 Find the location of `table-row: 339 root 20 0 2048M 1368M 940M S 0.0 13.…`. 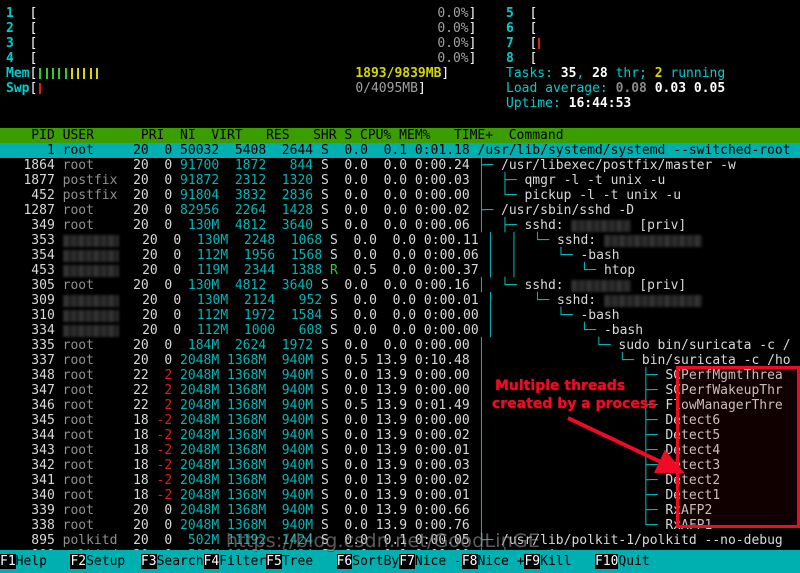

table-row: 339 root 20 0 2048M 1368M 940M S 0.0 13.… is located at coordinates (400, 510).